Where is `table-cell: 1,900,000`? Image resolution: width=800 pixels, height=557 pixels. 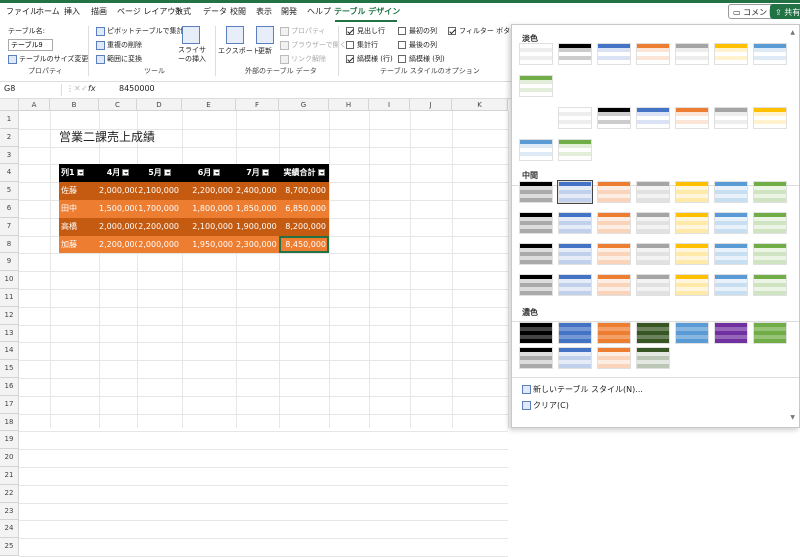
table-cell: 1,900,000 is located at coordinates (257, 226).